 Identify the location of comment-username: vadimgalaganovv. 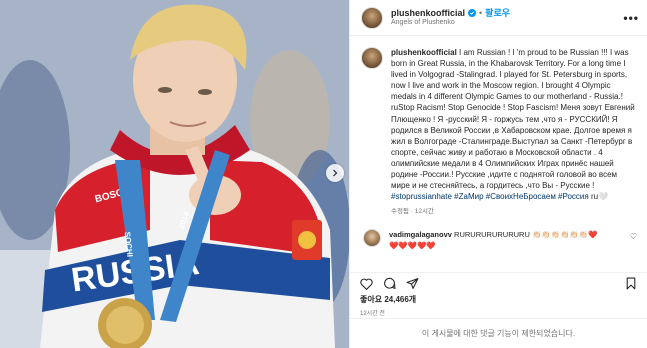
(420, 234).